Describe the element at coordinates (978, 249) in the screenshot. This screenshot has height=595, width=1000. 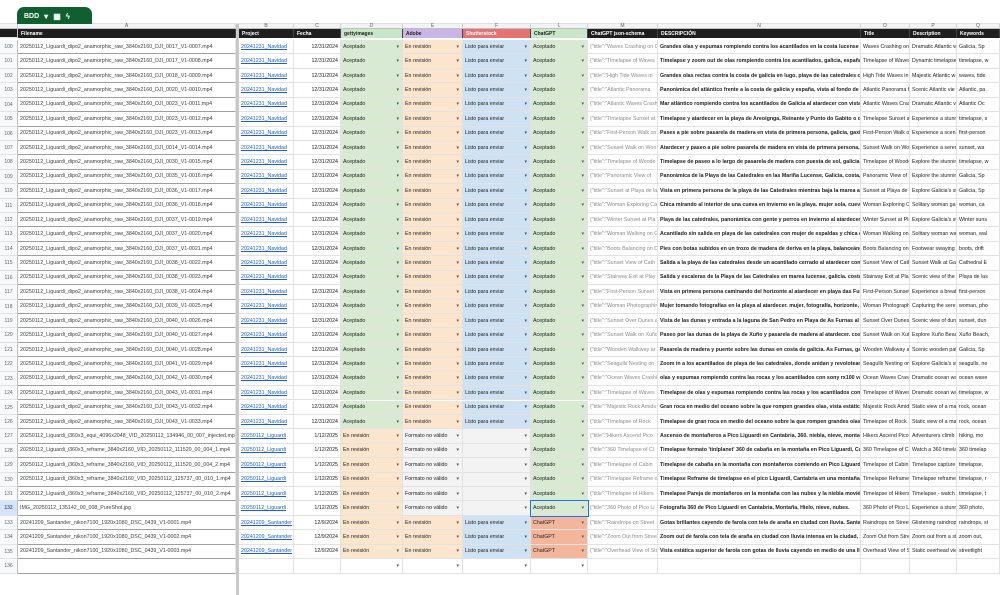
I see `cell-kw: boots, drift` at that location.